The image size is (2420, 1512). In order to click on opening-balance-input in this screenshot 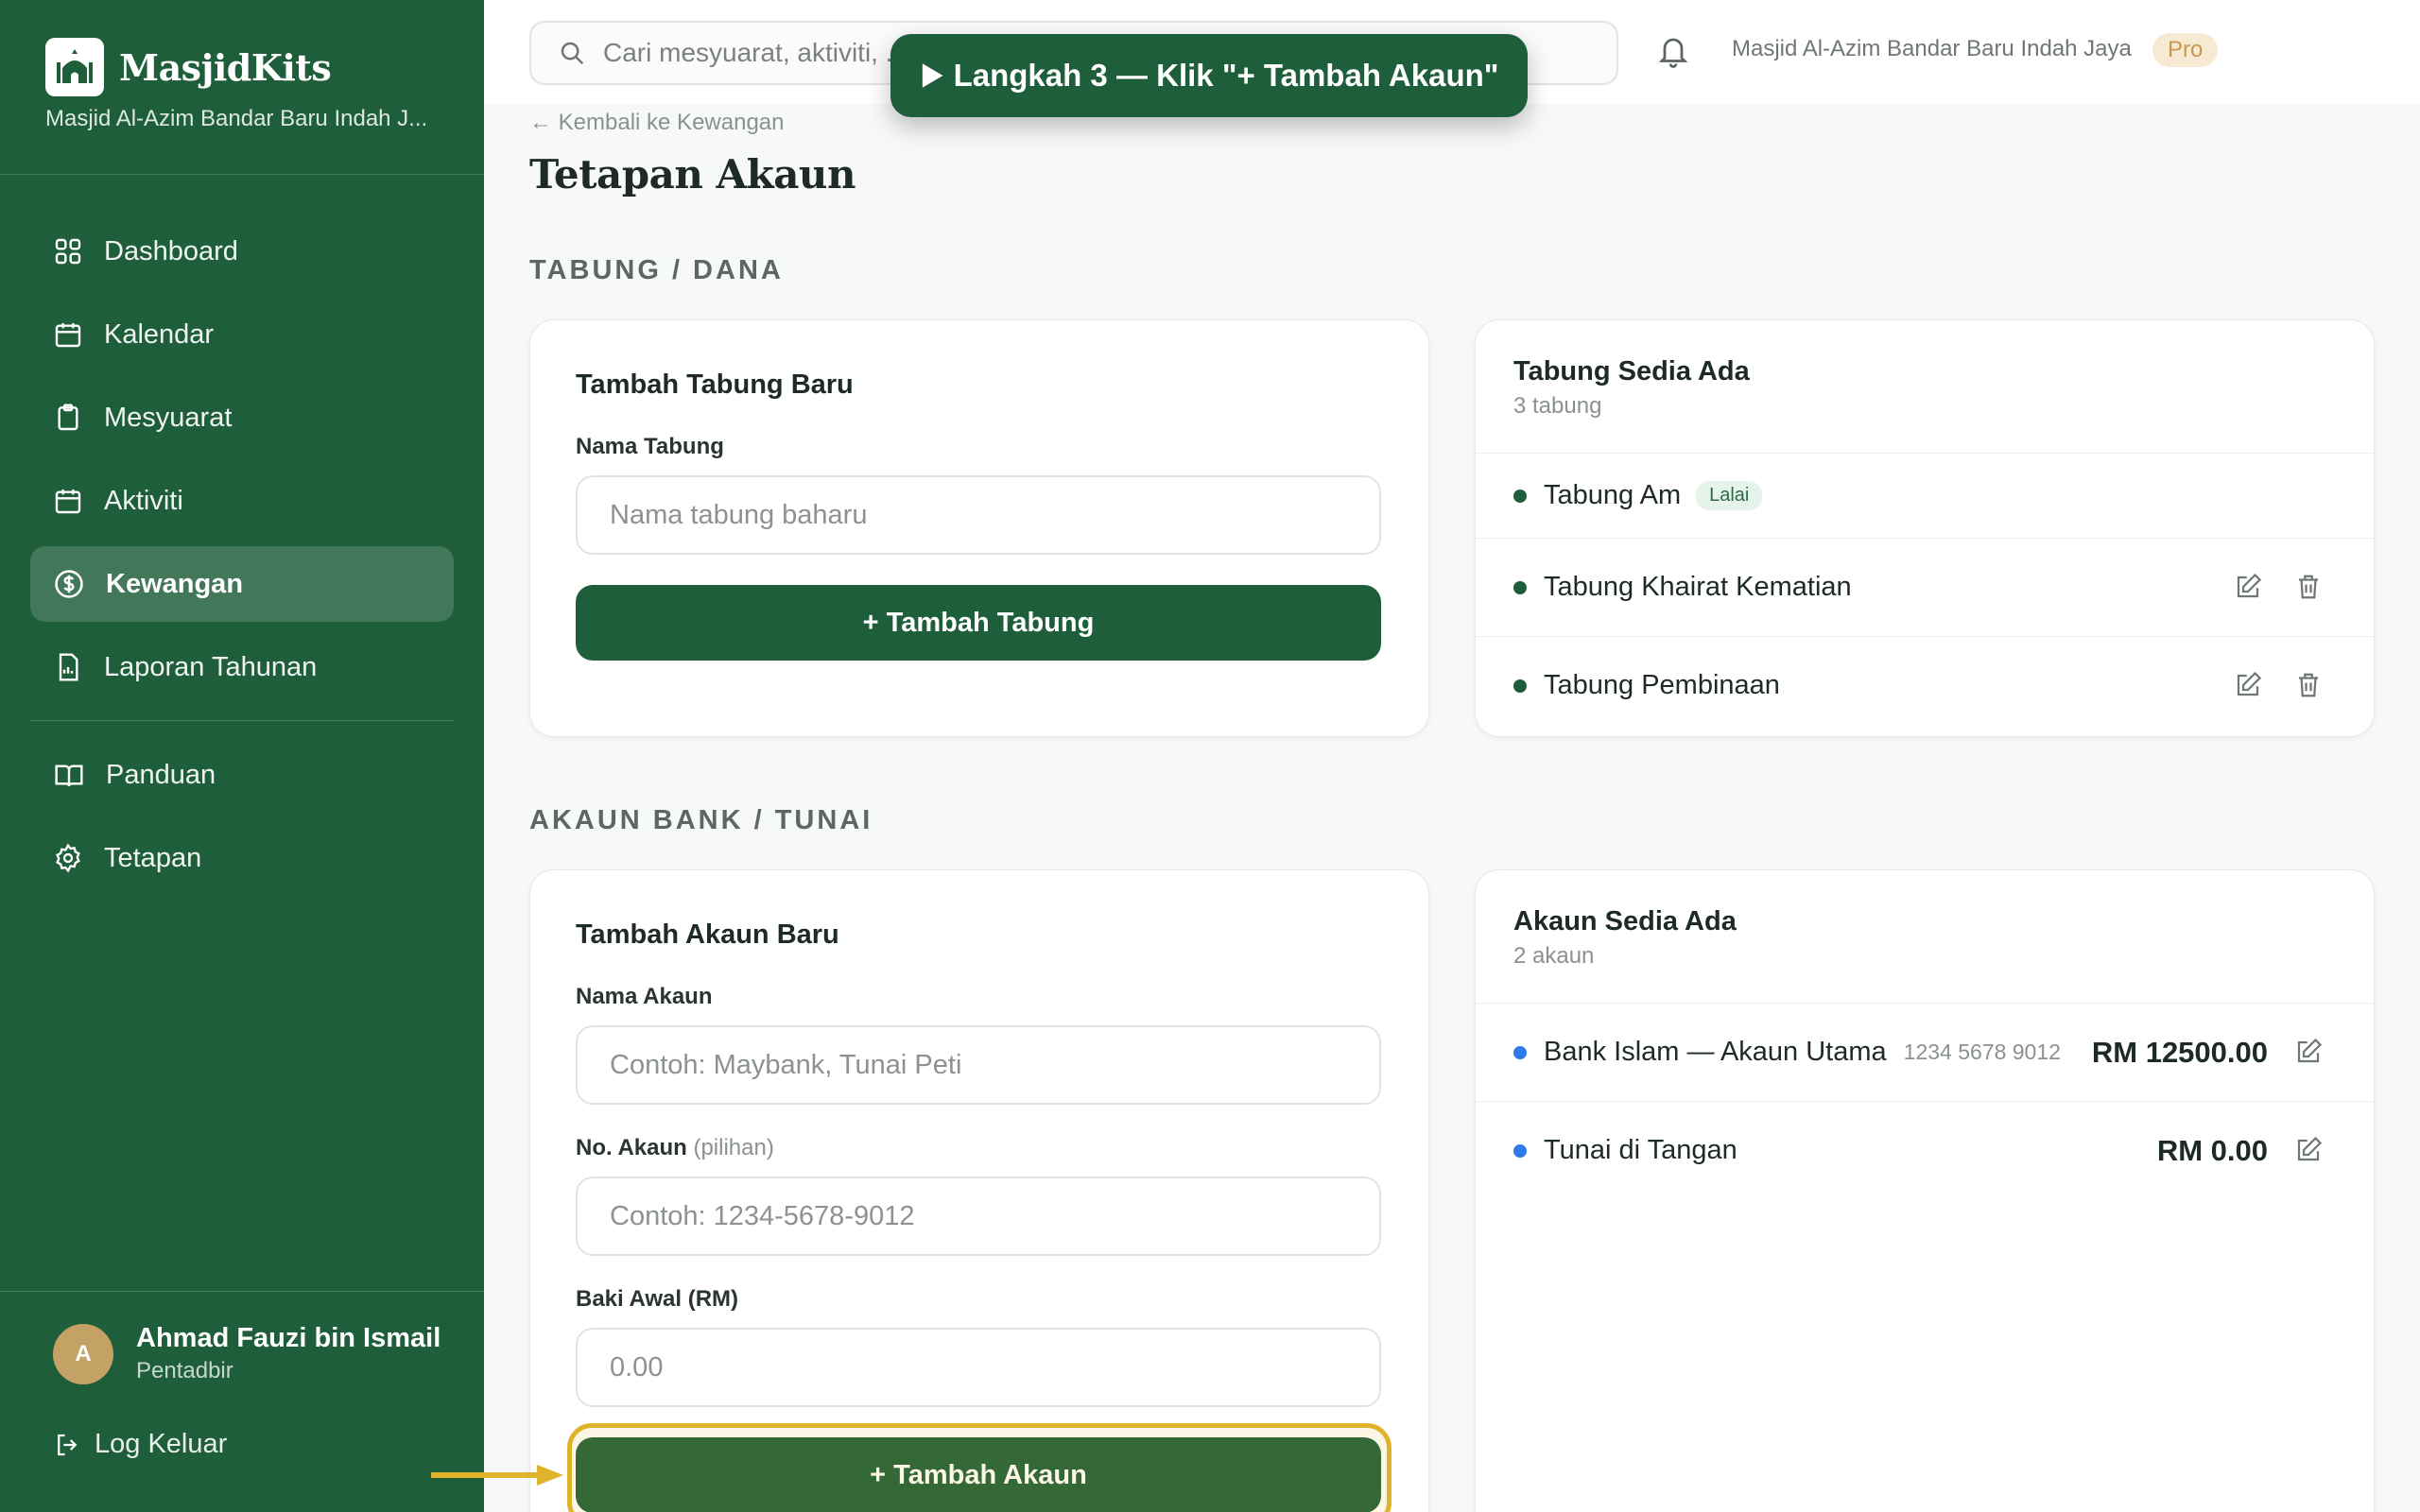, I will do `click(978, 1367)`.